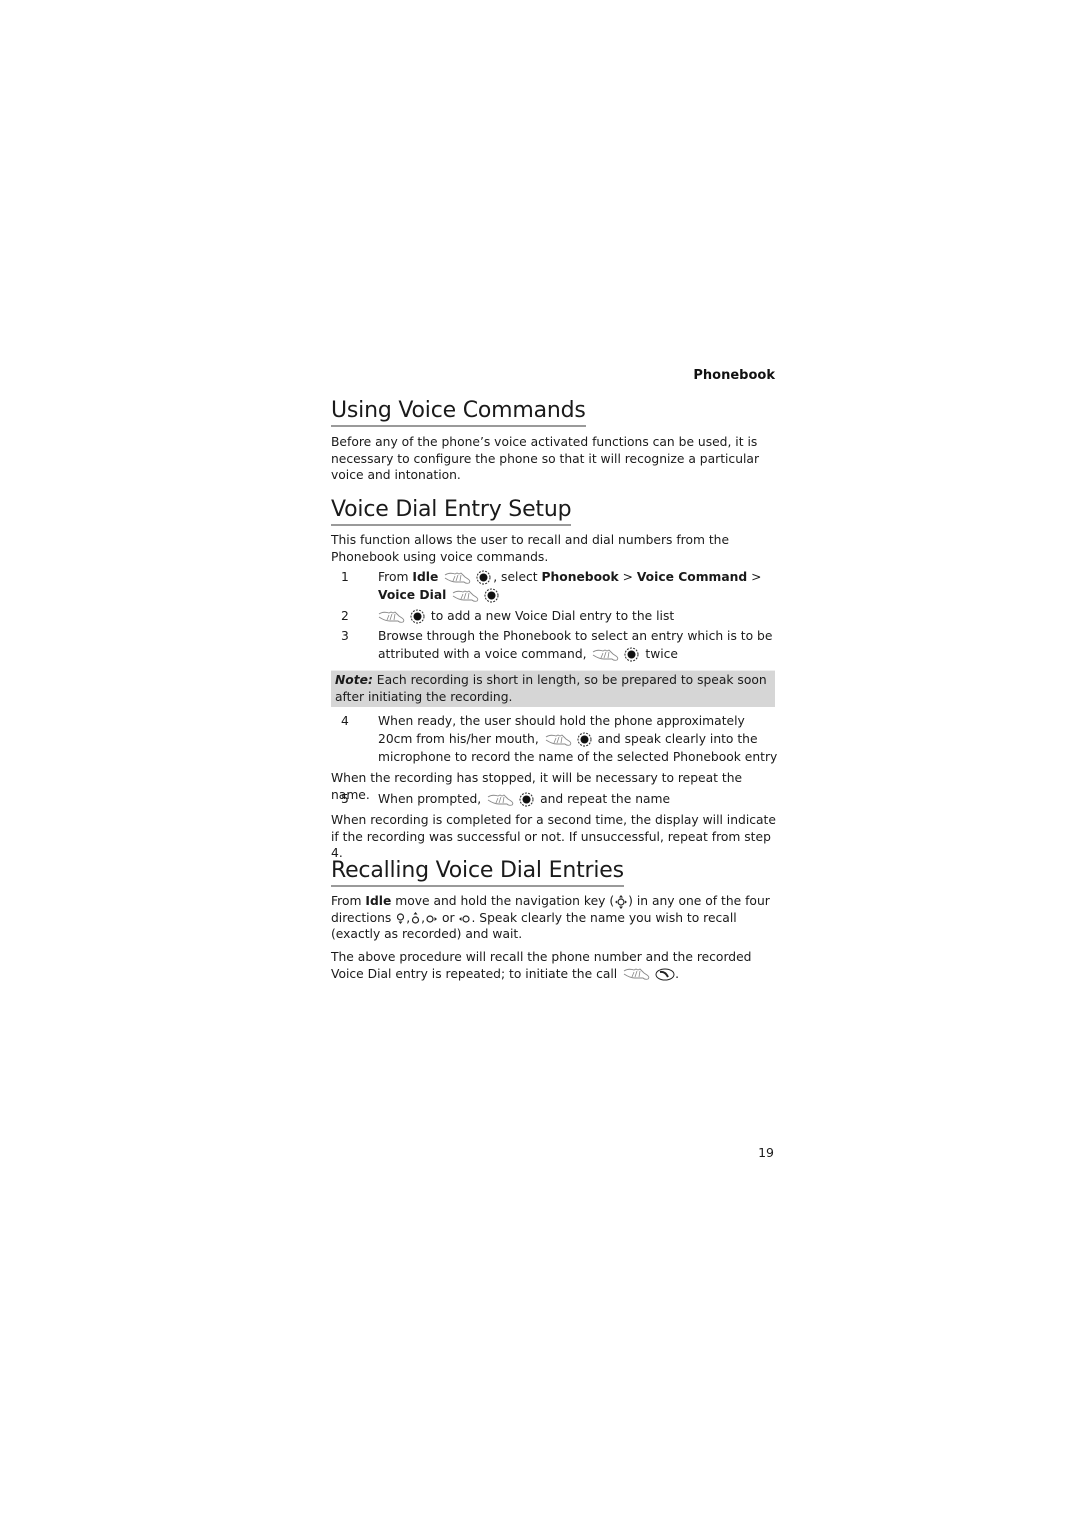 The image size is (1080, 1528). I want to click on text: and repeat the name, so click(605, 799).